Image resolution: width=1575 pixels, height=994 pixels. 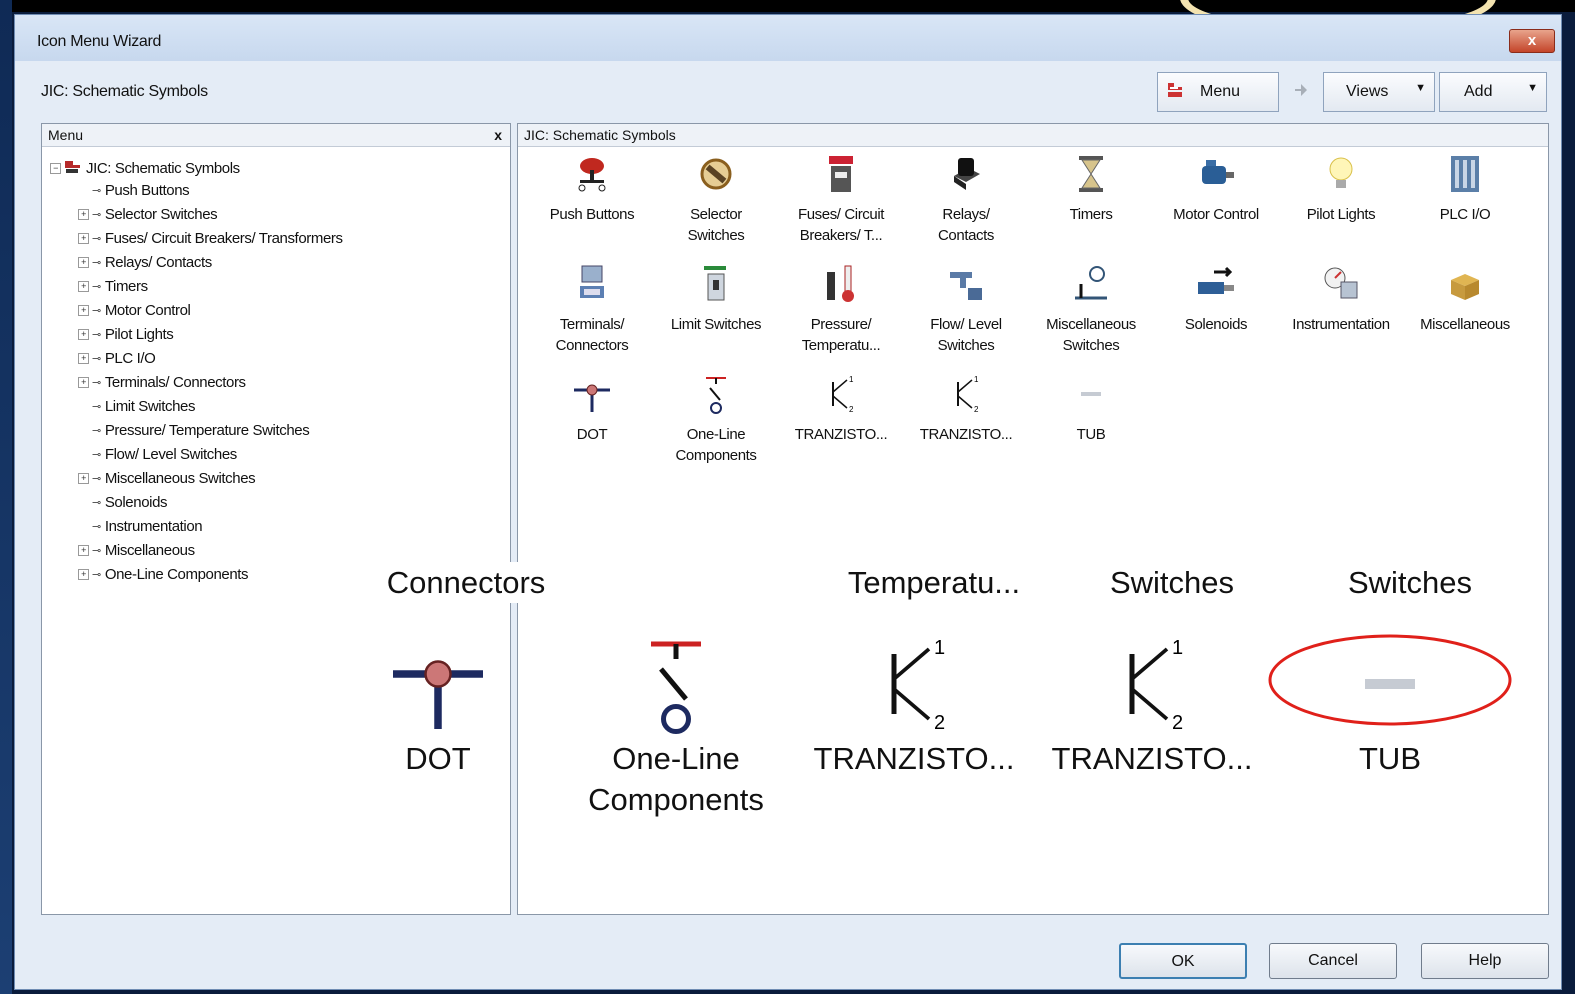 I want to click on icon-label-line2: Connectors, so click(x=592, y=345).